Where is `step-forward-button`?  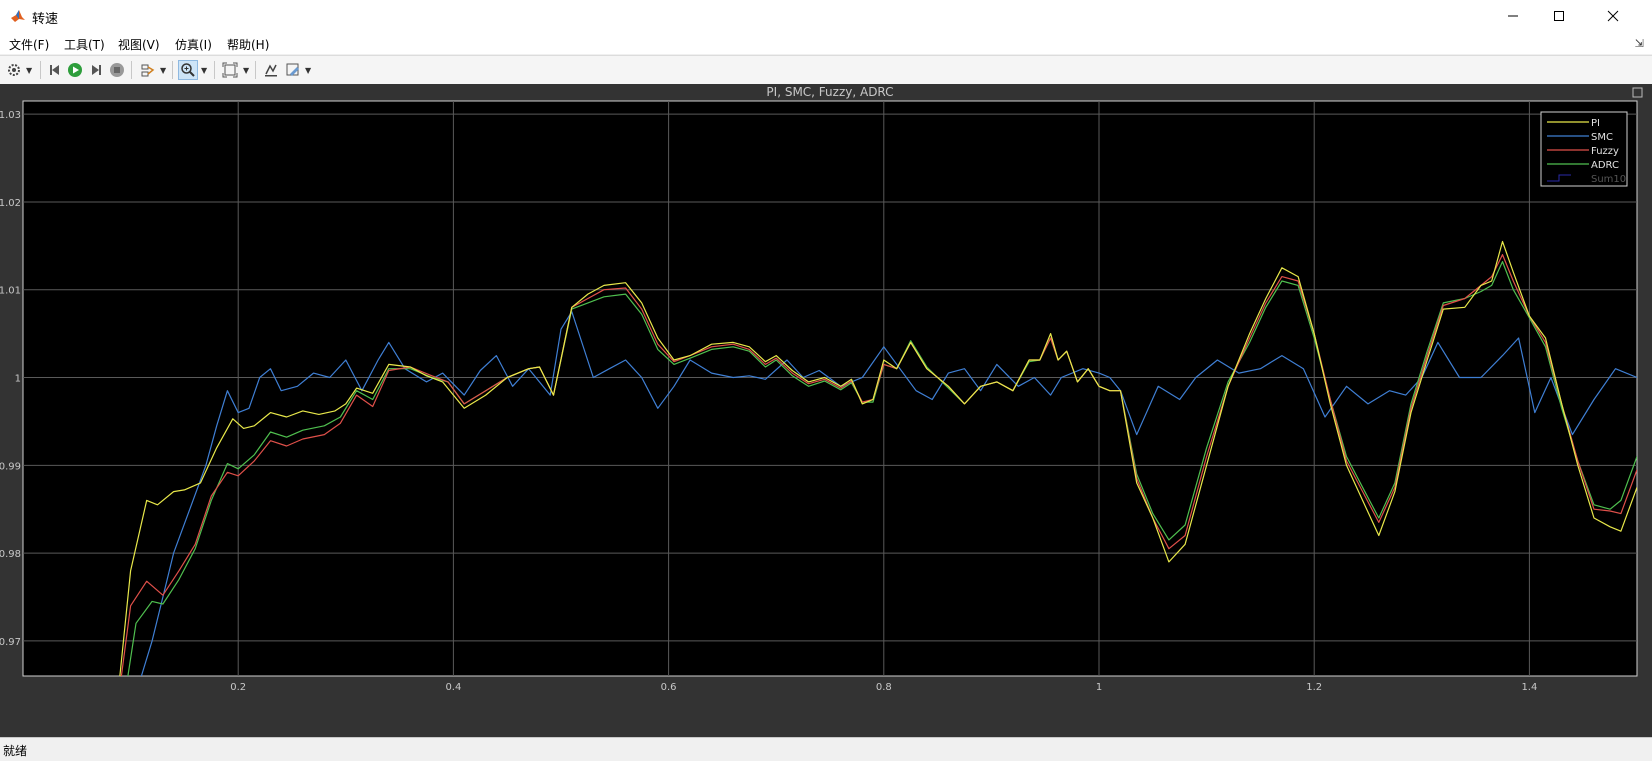
step-forward-button is located at coordinates (96, 70).